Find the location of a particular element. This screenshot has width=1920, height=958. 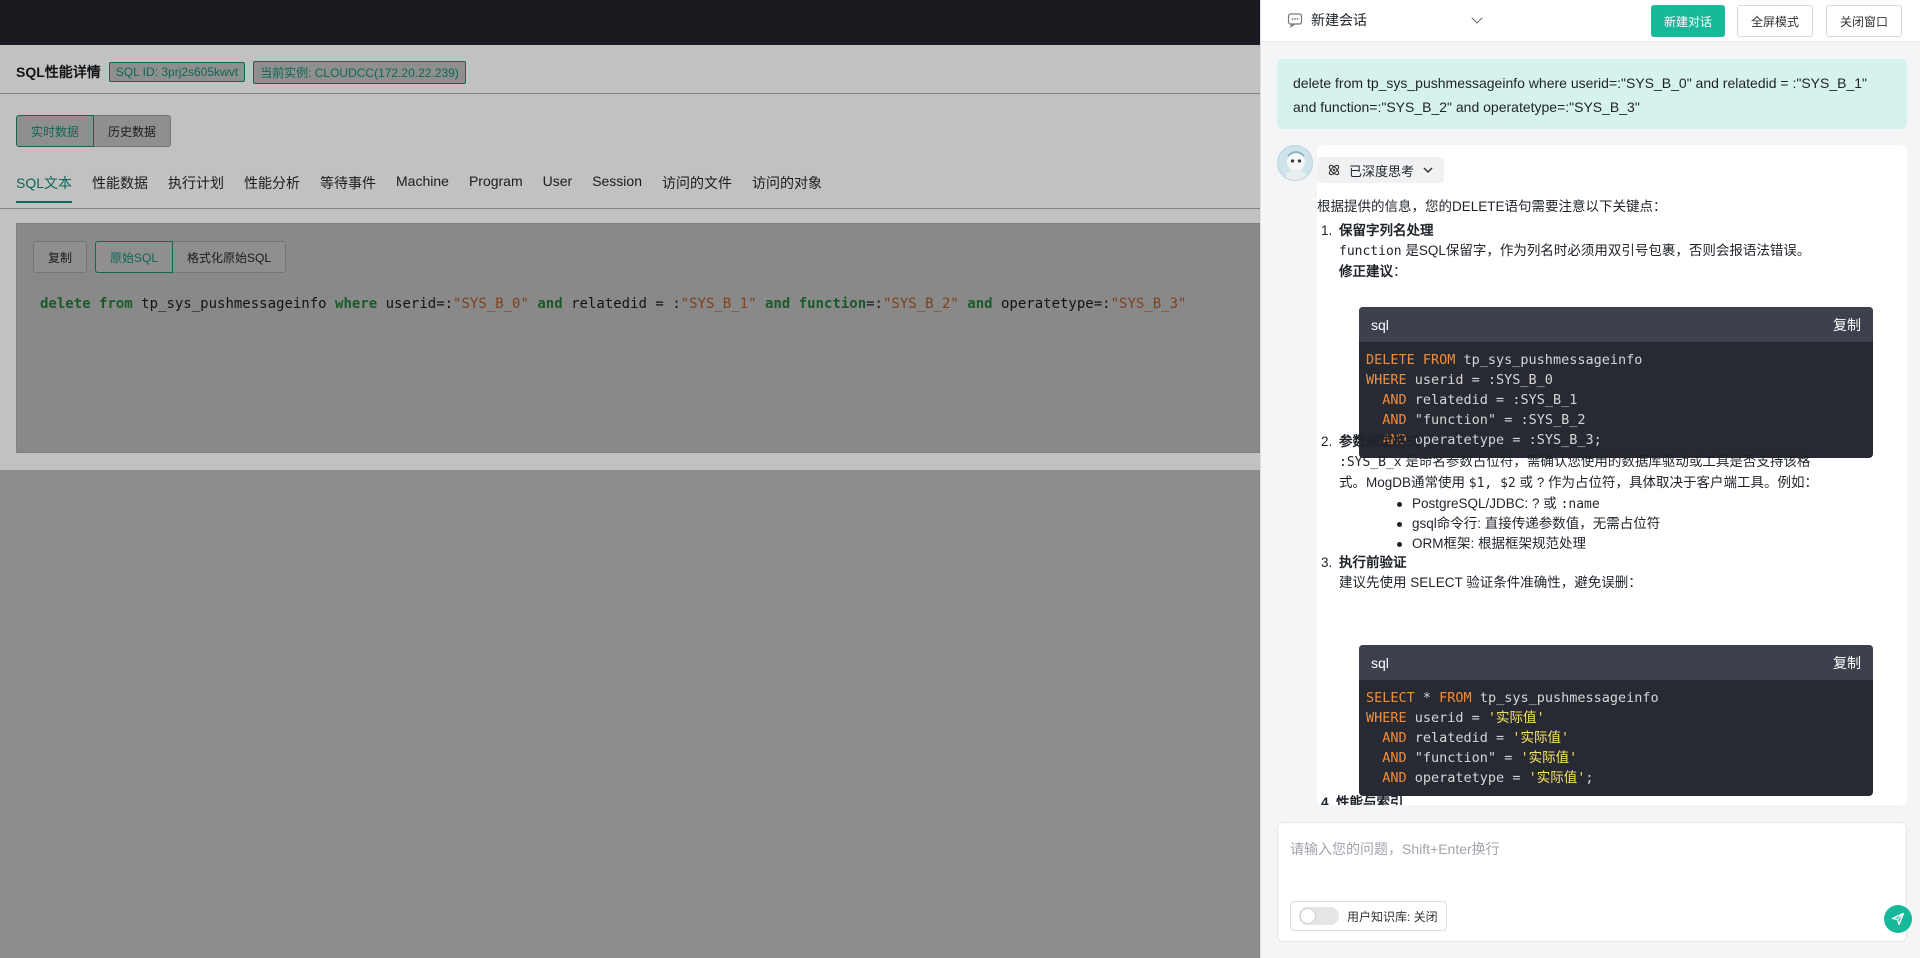

tab-program: Program is located at coordinates (496, 188).